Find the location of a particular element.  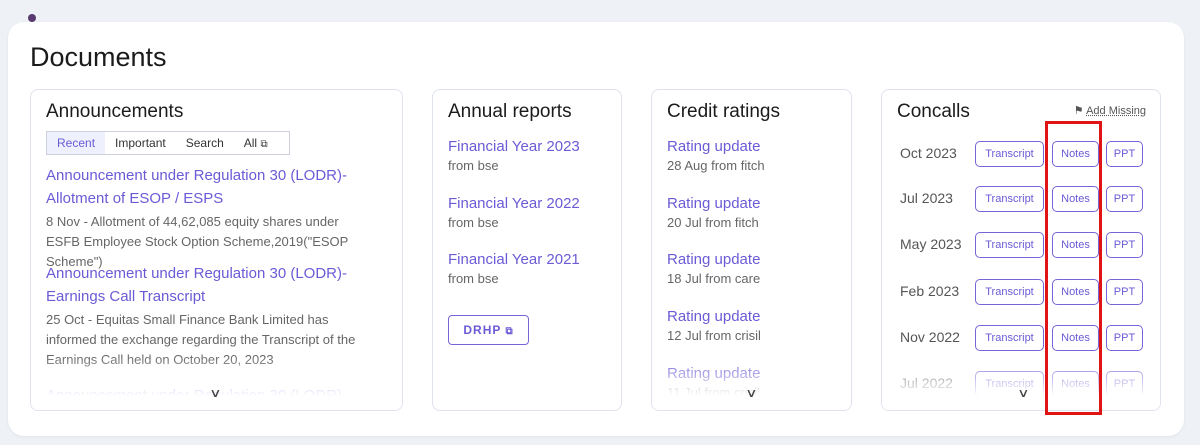

credit-rating-source: 18 Jul from care is located at coordinates (714, 278).